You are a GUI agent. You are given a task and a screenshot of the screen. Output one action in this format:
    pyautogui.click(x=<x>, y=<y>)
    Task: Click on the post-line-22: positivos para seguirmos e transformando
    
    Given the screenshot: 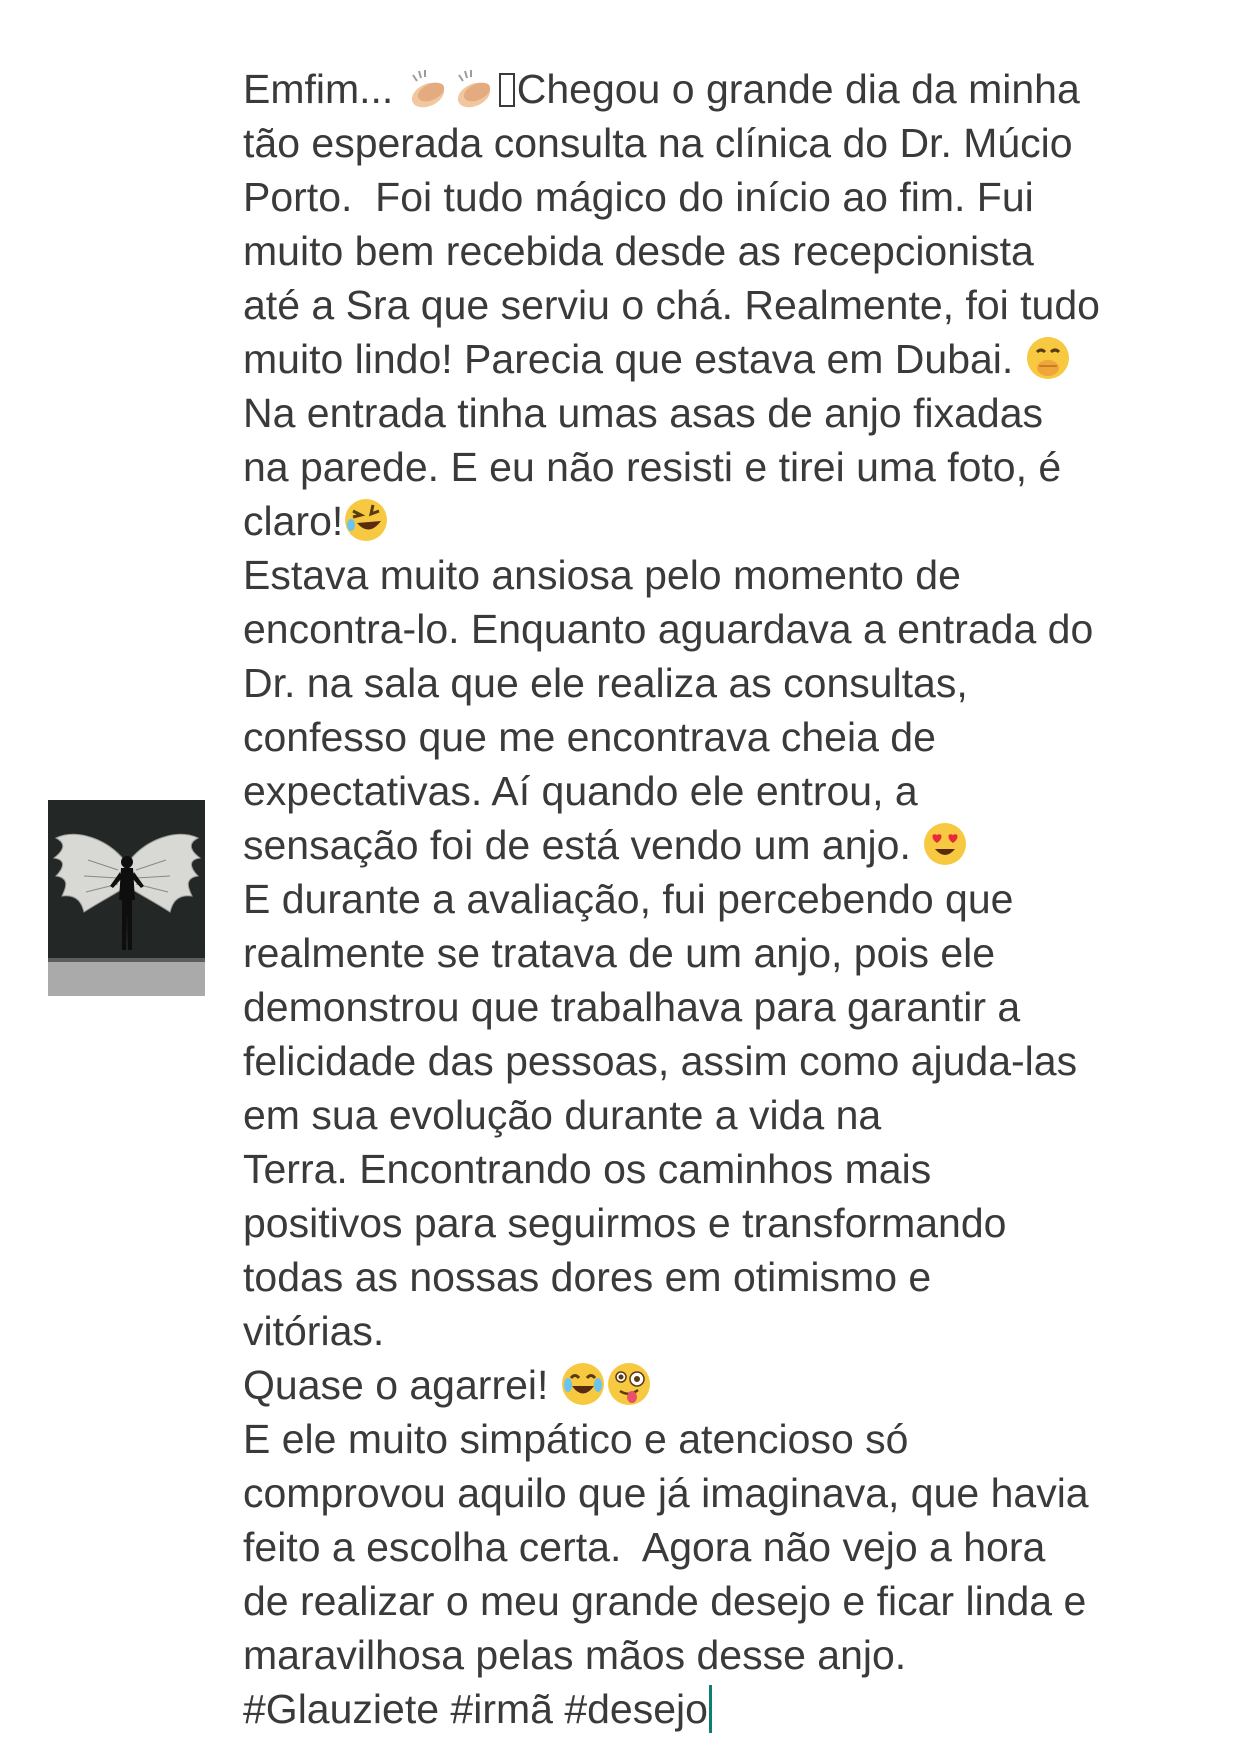 What is the action you would take?
    pyautogui.click(x=625, y=1223)
    